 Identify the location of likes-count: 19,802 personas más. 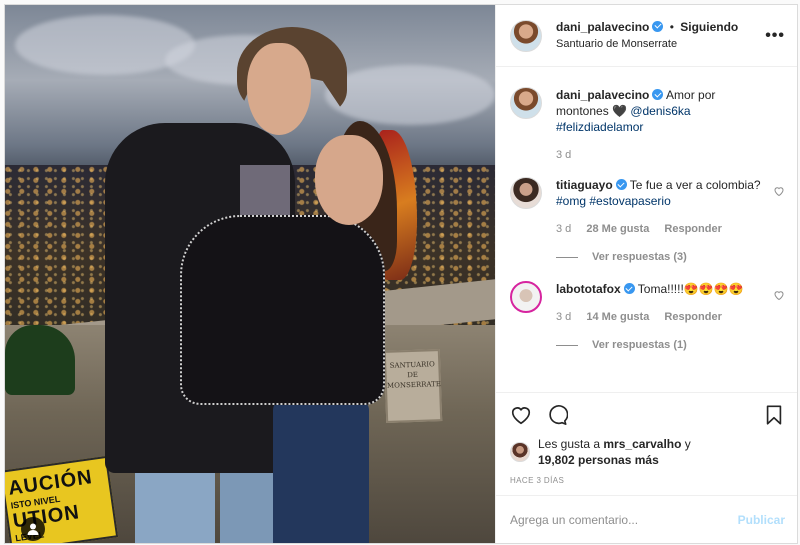
(598, 460).